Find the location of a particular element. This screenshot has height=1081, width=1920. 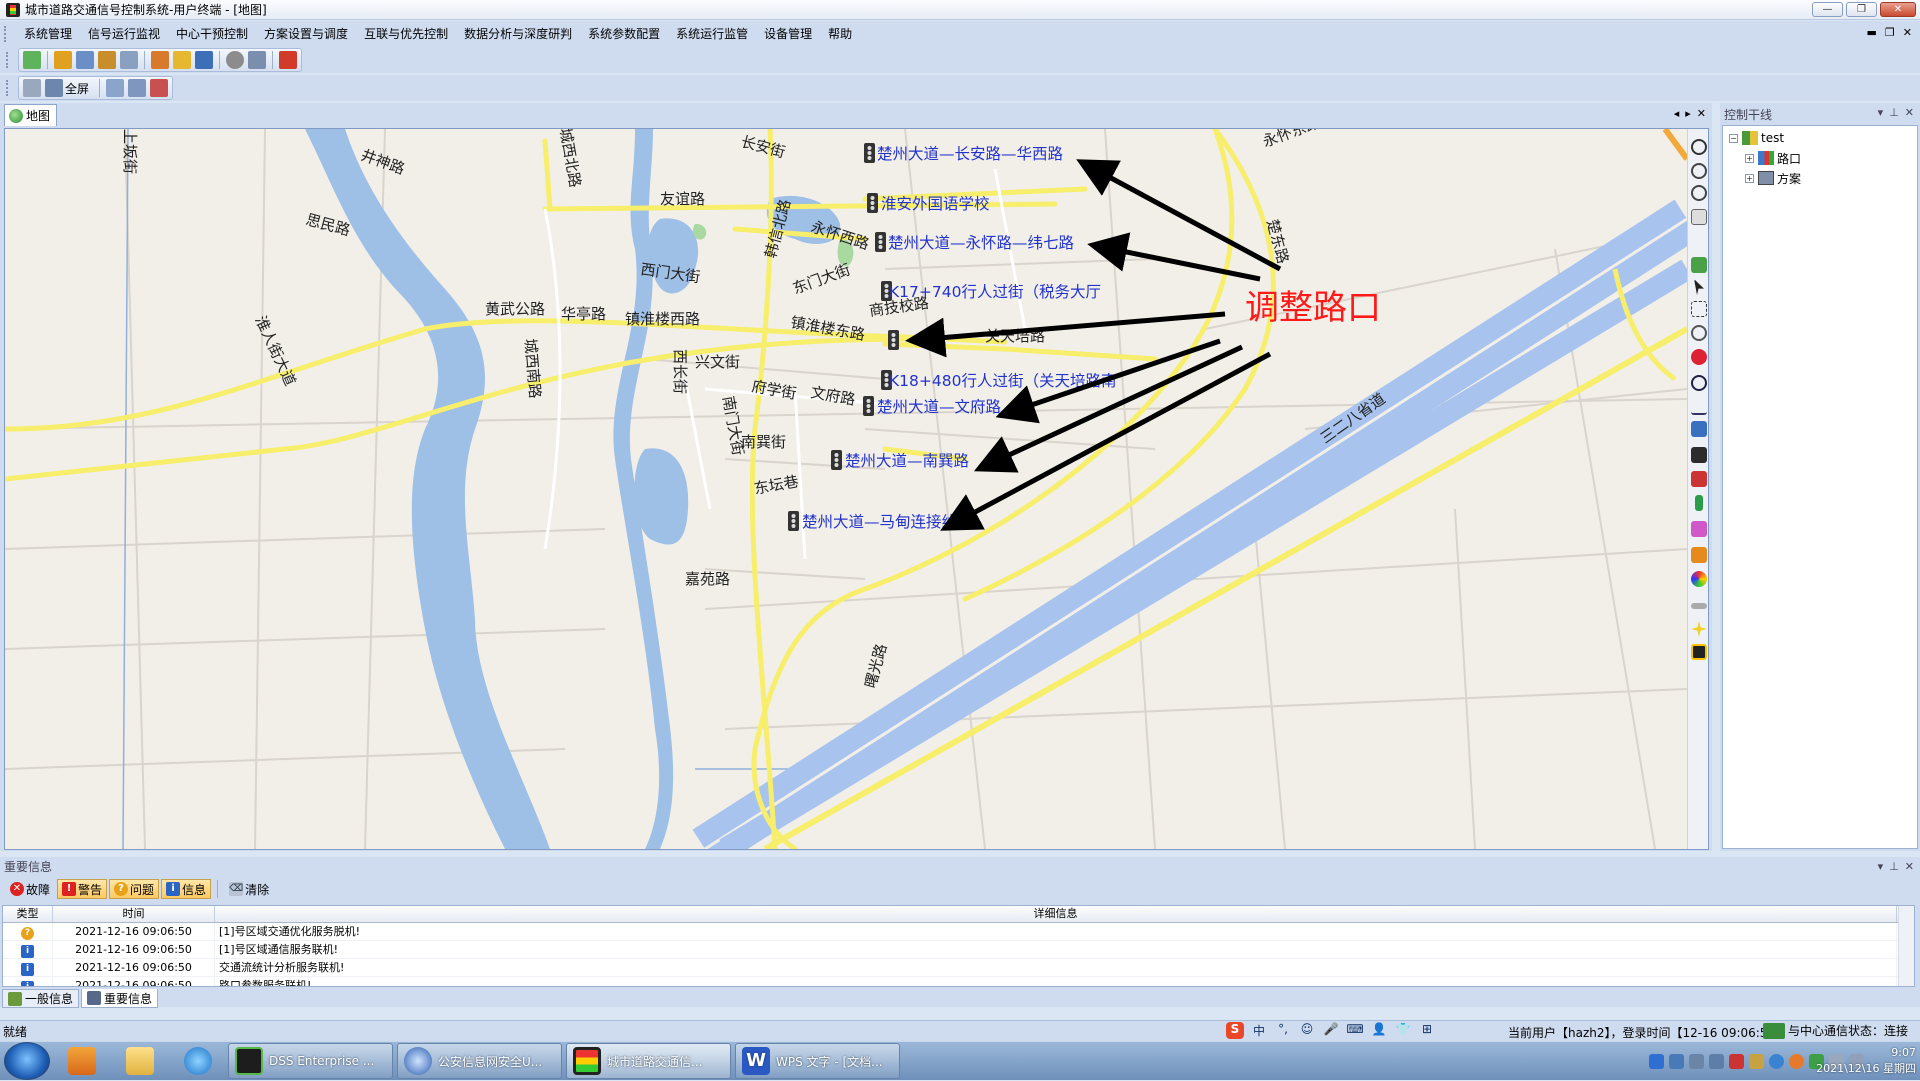

star-icon is located at coordinates (1699, 629).